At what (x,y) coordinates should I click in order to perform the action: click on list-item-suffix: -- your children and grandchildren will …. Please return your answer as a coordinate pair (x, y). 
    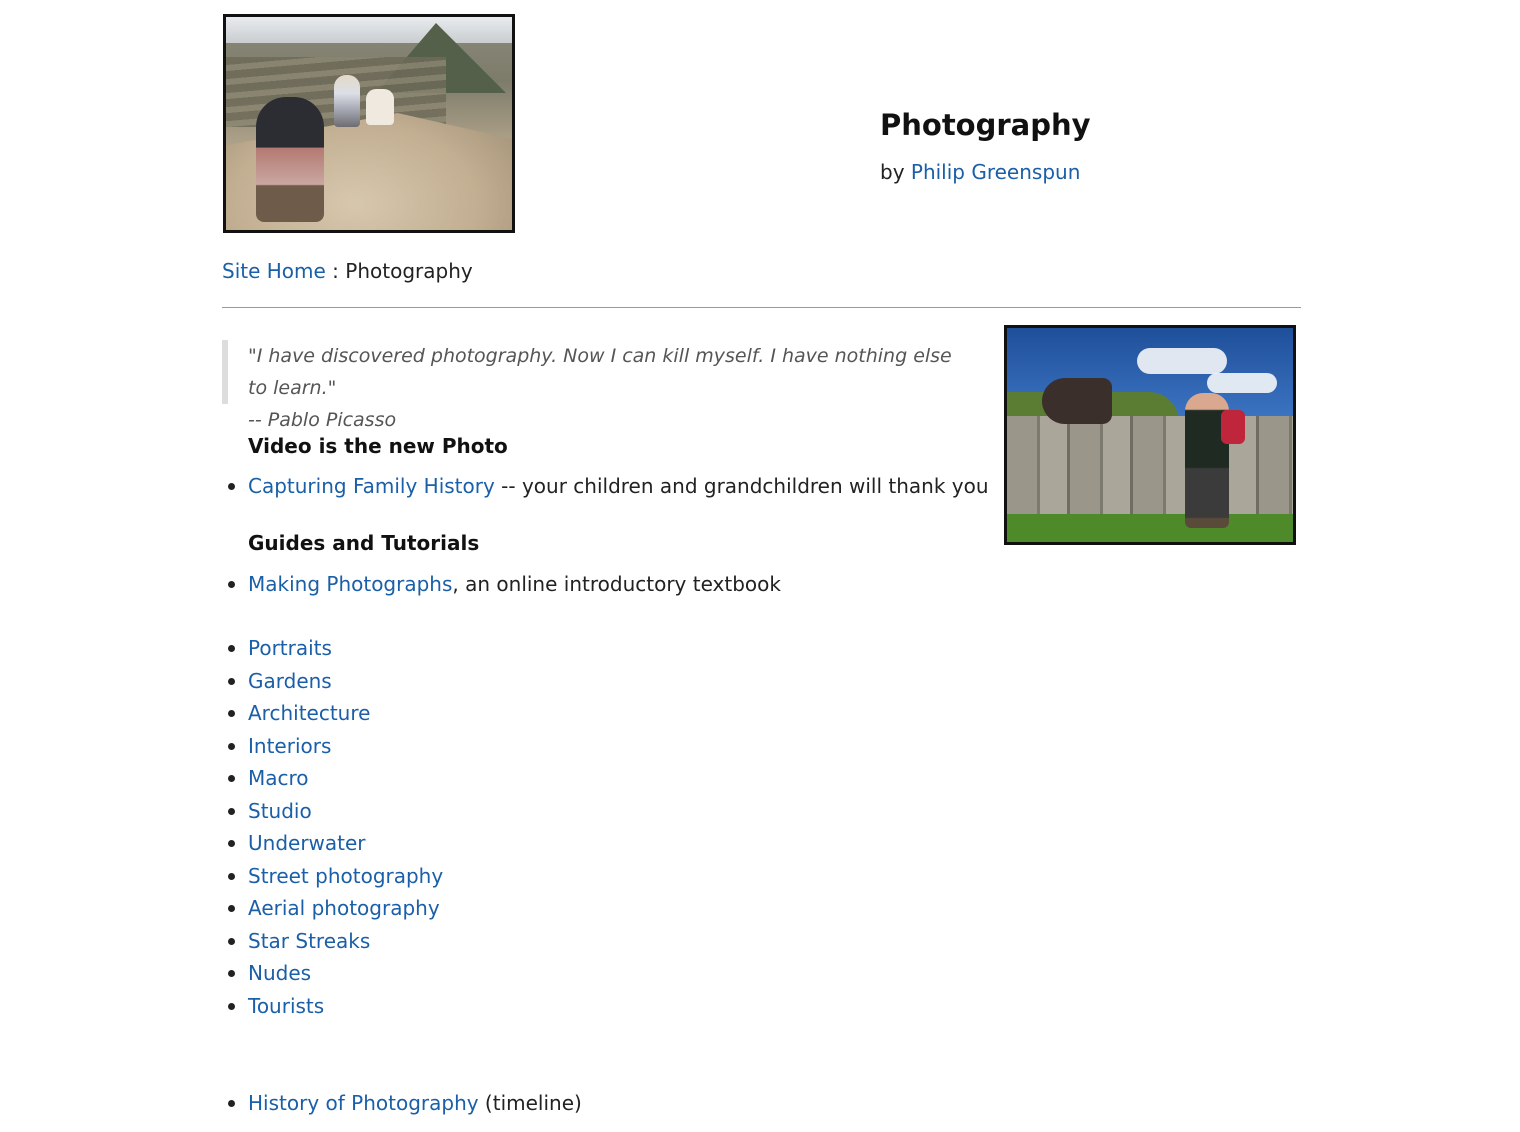
    Looking at the image, I should click on (741, 486).